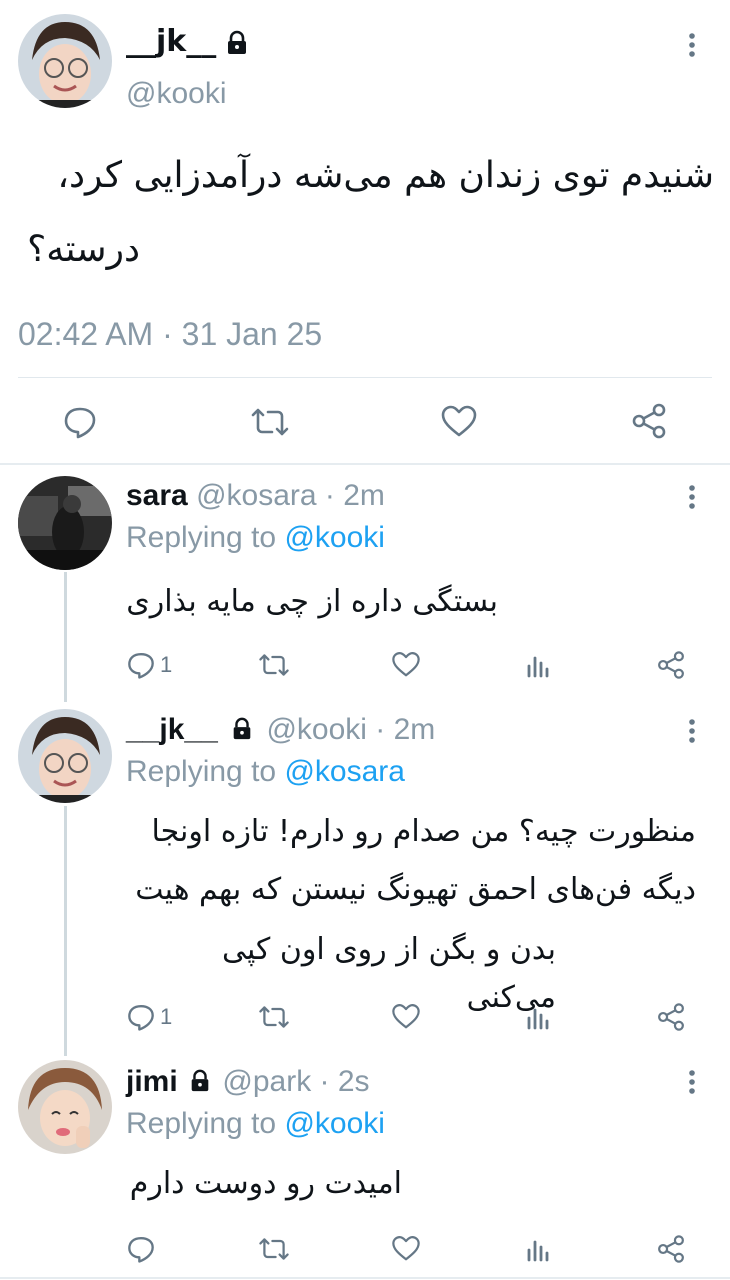  Describe the element at coordinates (170, 334) in the screenshot. I see `timestamp: 02:42 AM · 31 Jan 25` at that location.